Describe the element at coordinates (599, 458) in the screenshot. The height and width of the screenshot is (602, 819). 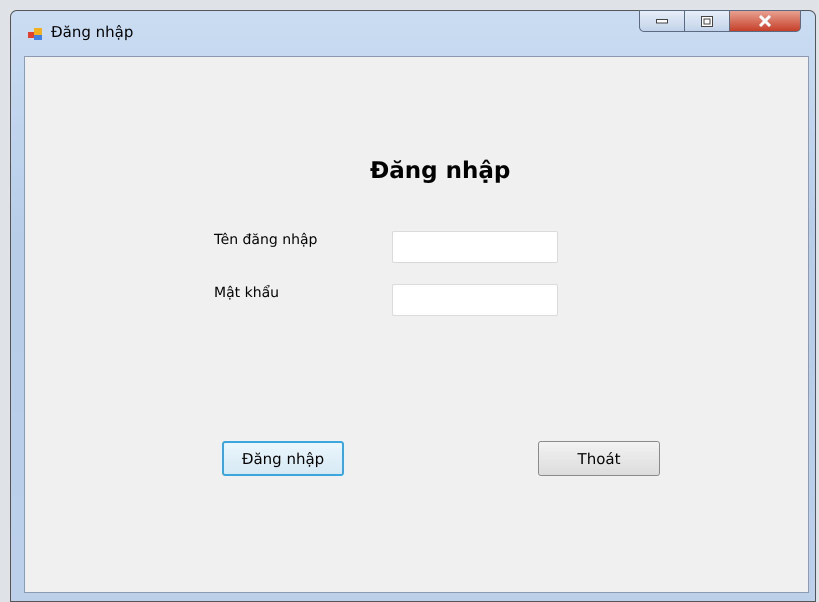
I see `dialog-button: Thoát` at that location.